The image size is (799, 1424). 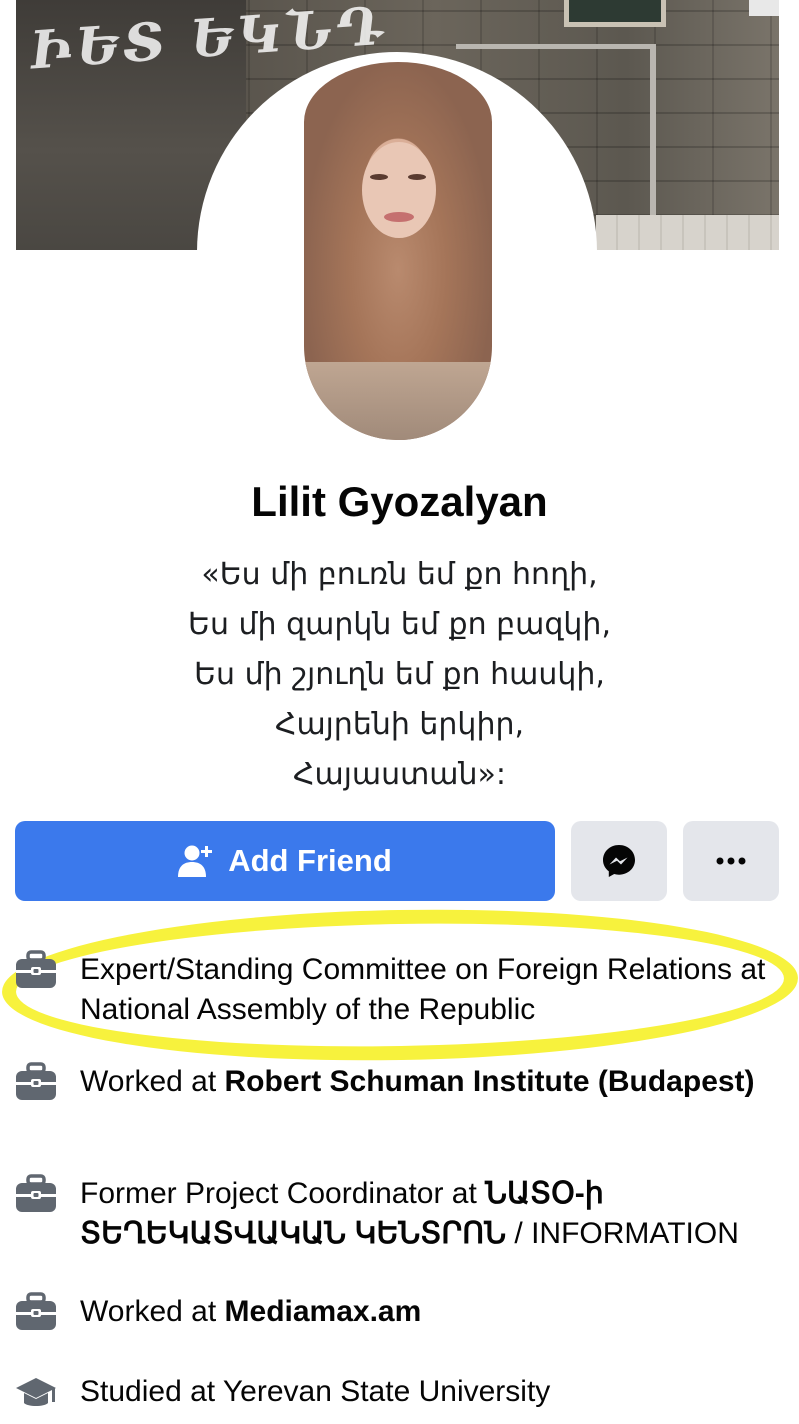 I want to click on bio-line: Ես մի շյուղն եմ քո հասկի,, so click(x=399, y=674).